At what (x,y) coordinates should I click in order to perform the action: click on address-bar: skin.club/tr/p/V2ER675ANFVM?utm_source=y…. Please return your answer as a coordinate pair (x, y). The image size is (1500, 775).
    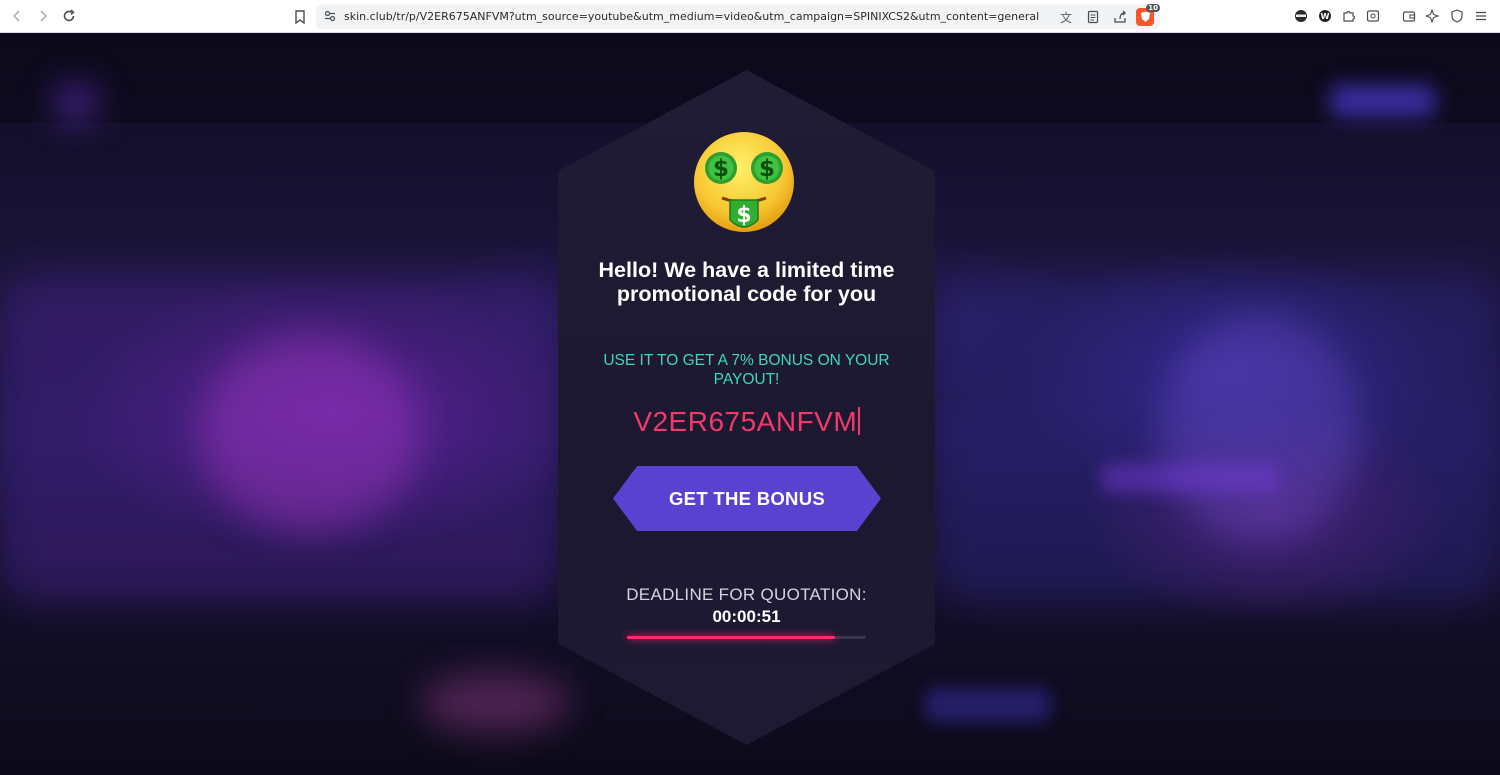
    Looking at the image, I should click on (738, 16).